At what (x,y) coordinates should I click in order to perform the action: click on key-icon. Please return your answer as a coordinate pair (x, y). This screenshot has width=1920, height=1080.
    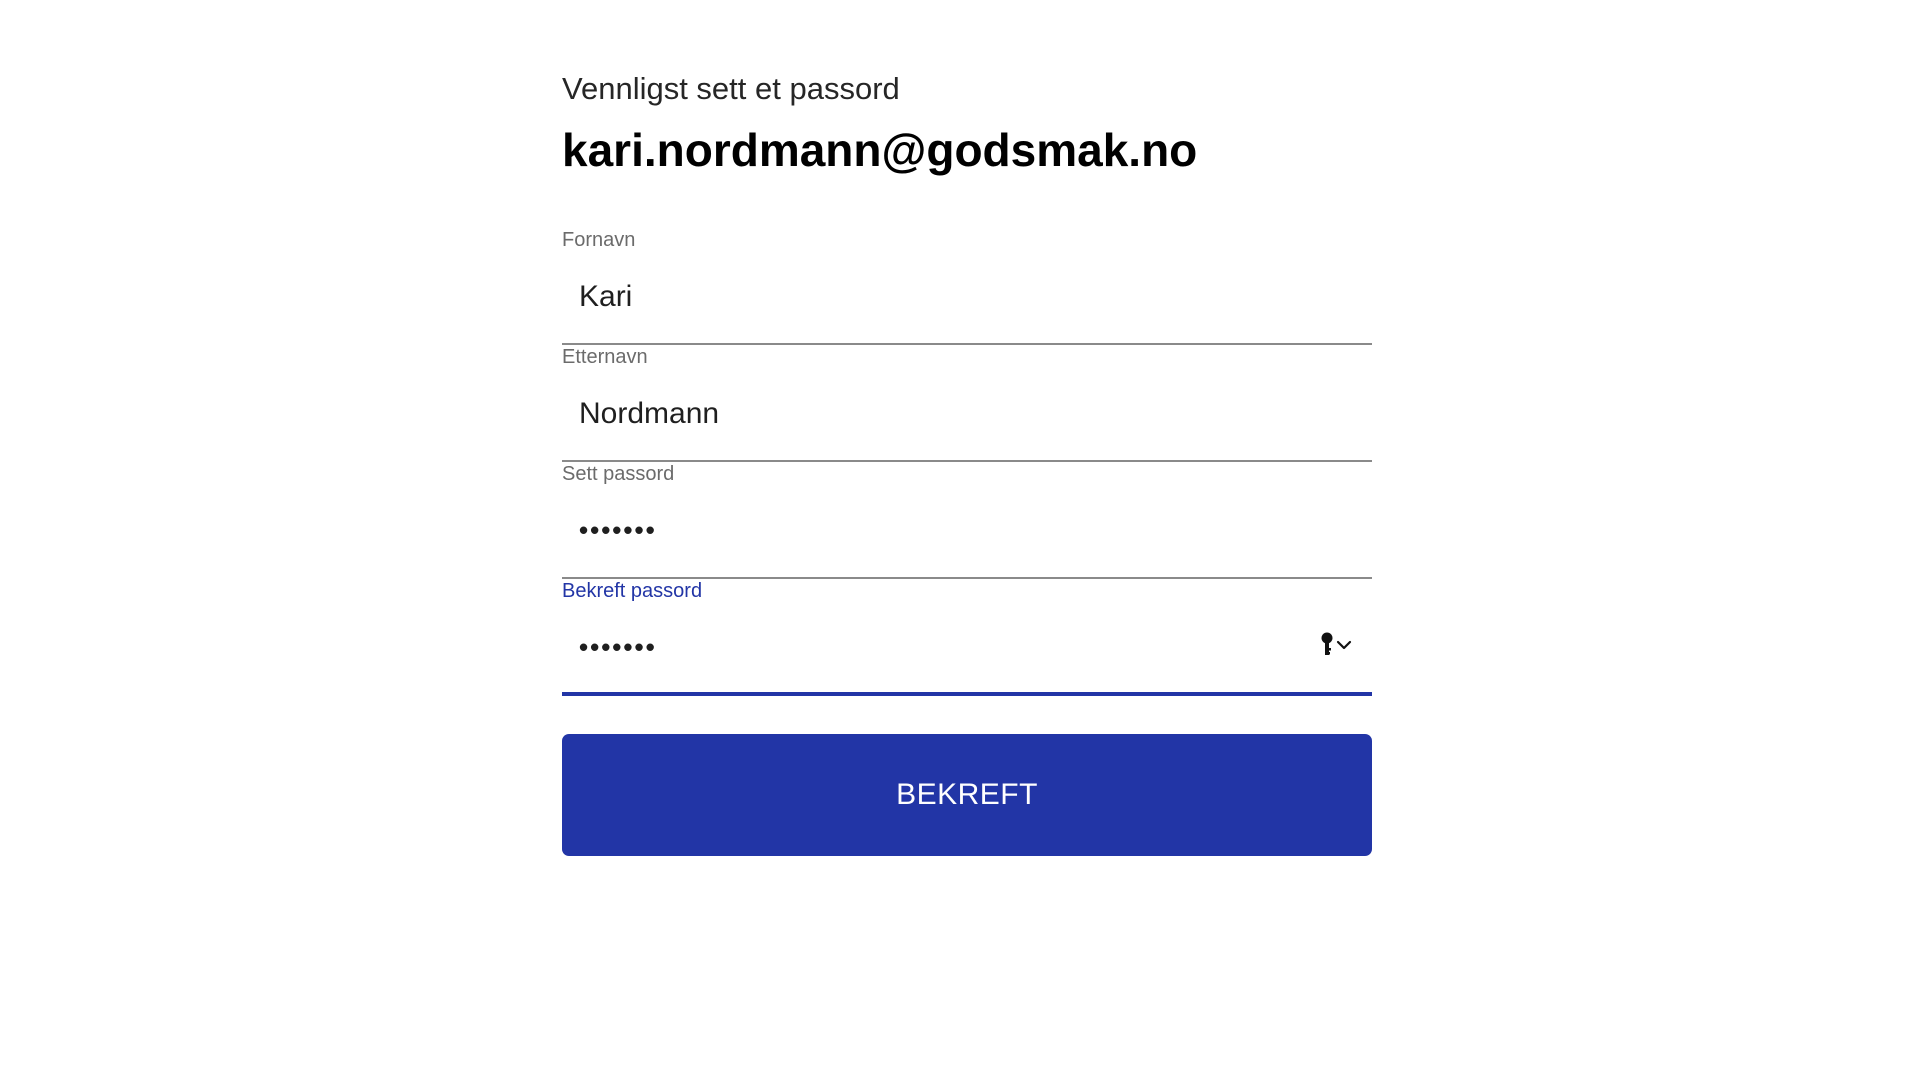
    Looking at the image, I should click on (1327, 647).